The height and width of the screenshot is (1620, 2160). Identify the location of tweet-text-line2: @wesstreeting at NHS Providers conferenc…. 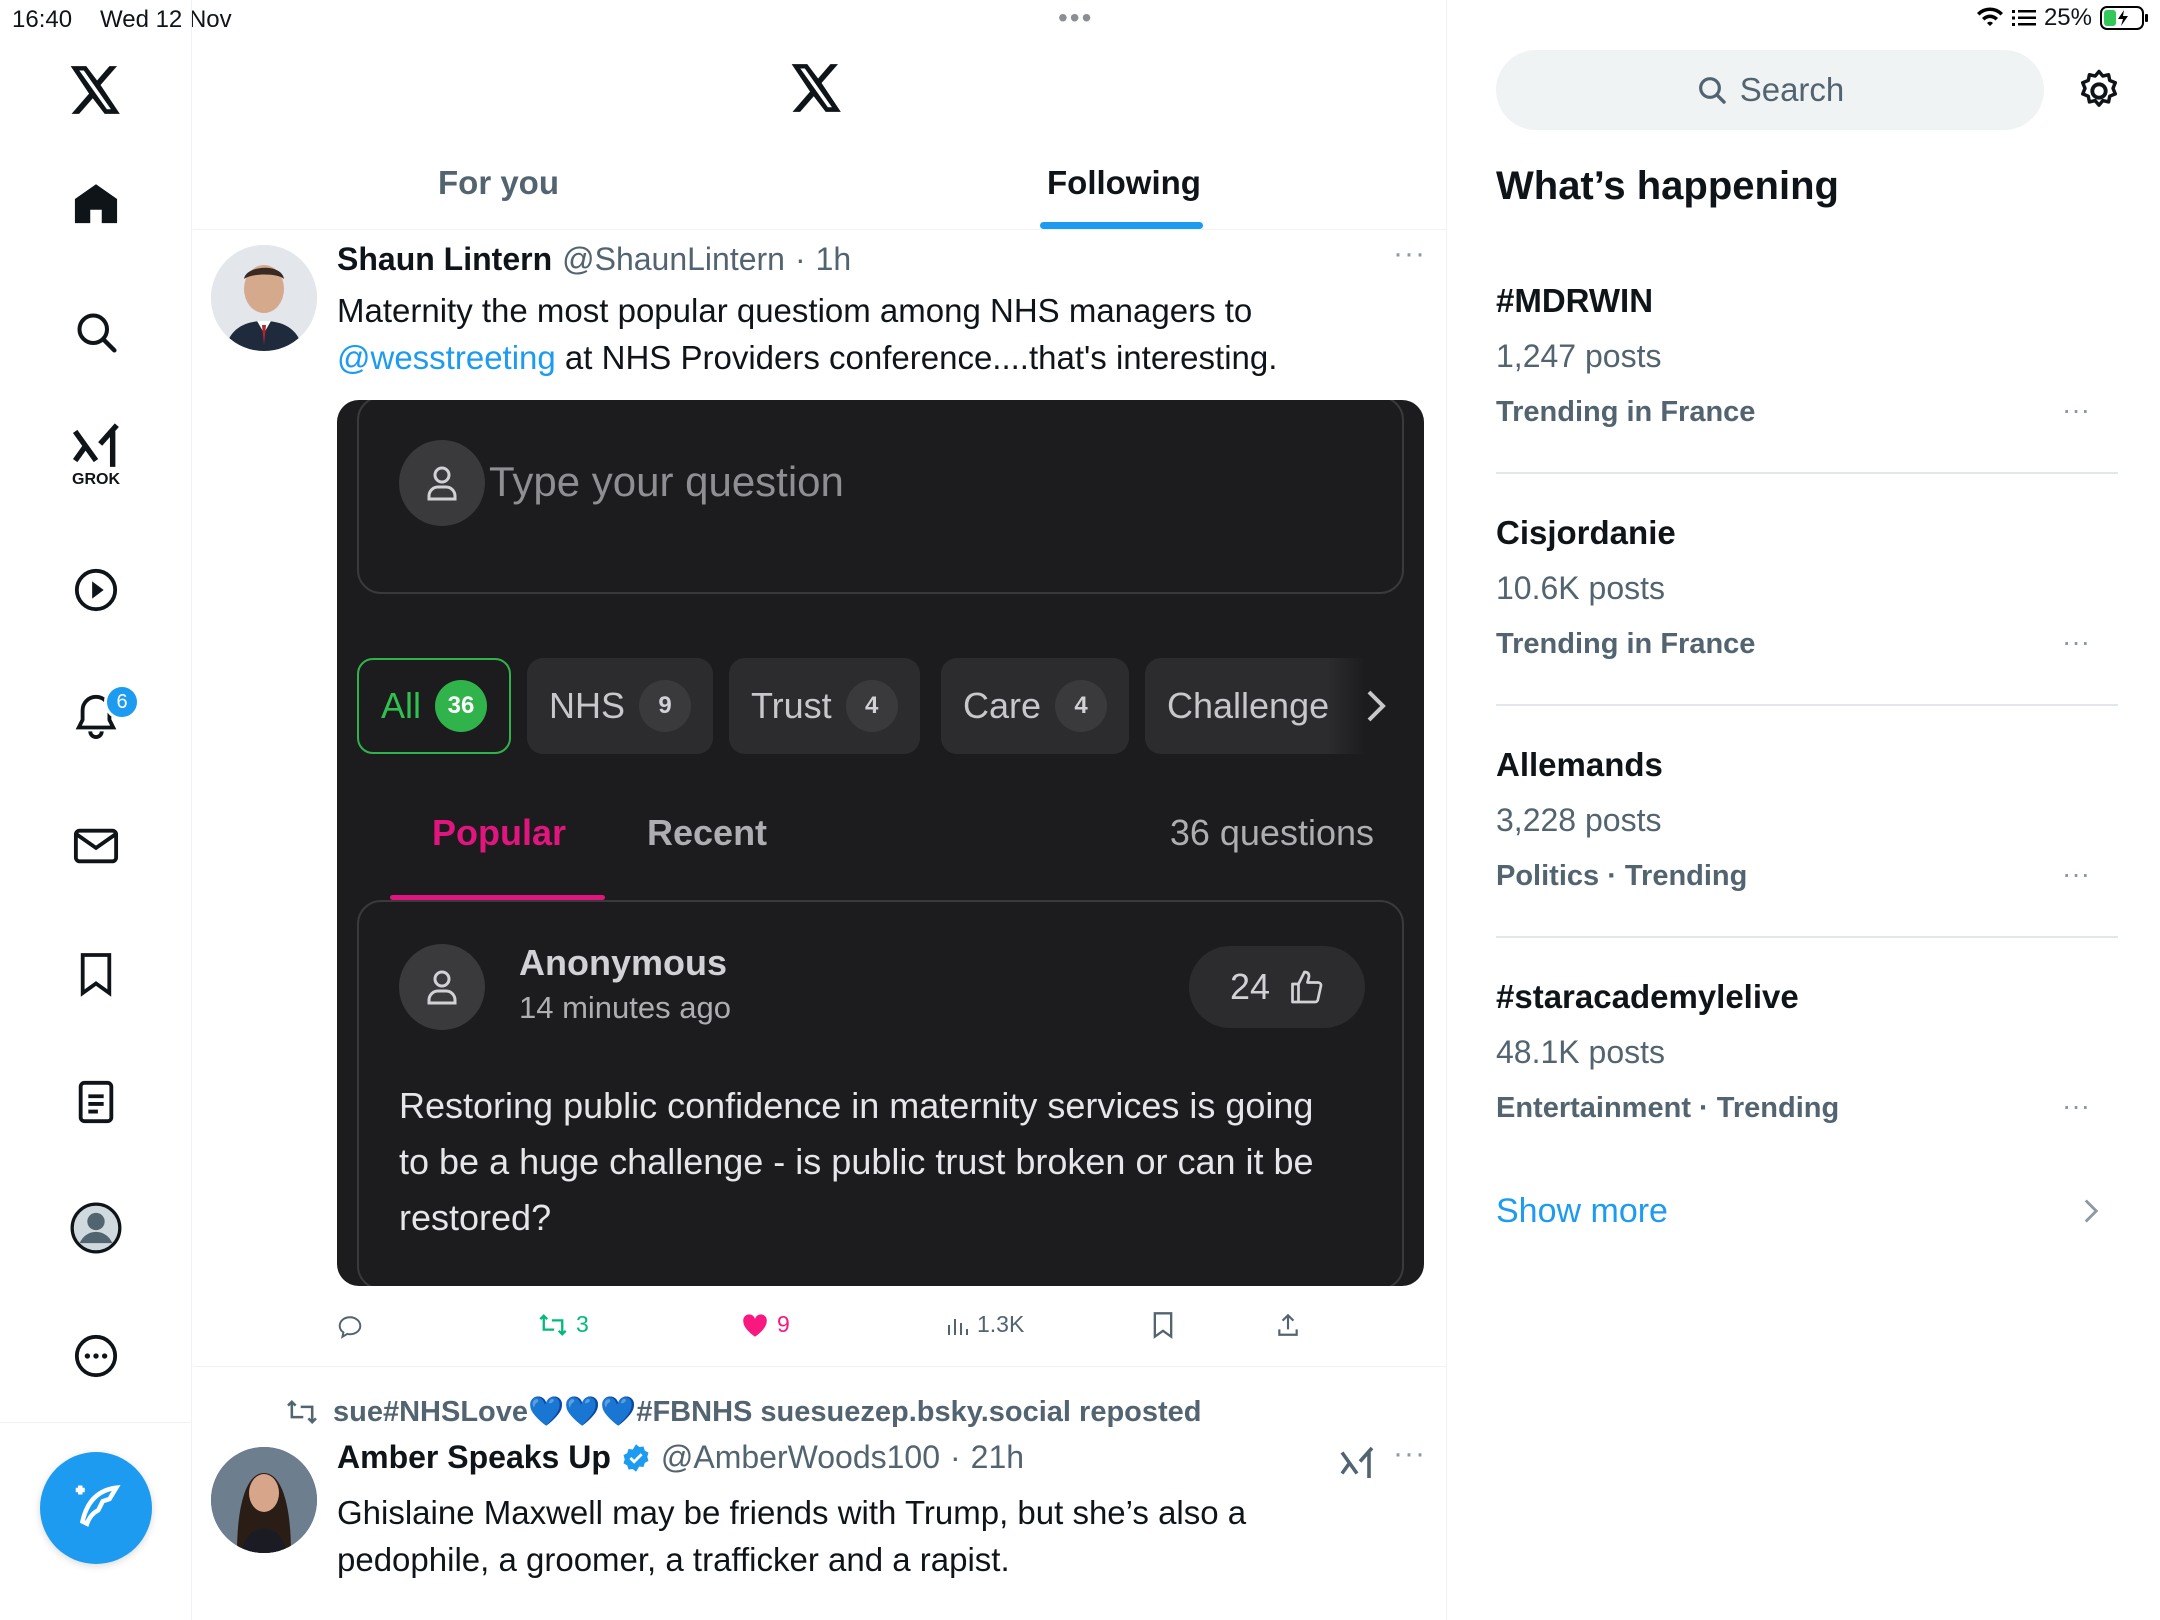
(807, 357).